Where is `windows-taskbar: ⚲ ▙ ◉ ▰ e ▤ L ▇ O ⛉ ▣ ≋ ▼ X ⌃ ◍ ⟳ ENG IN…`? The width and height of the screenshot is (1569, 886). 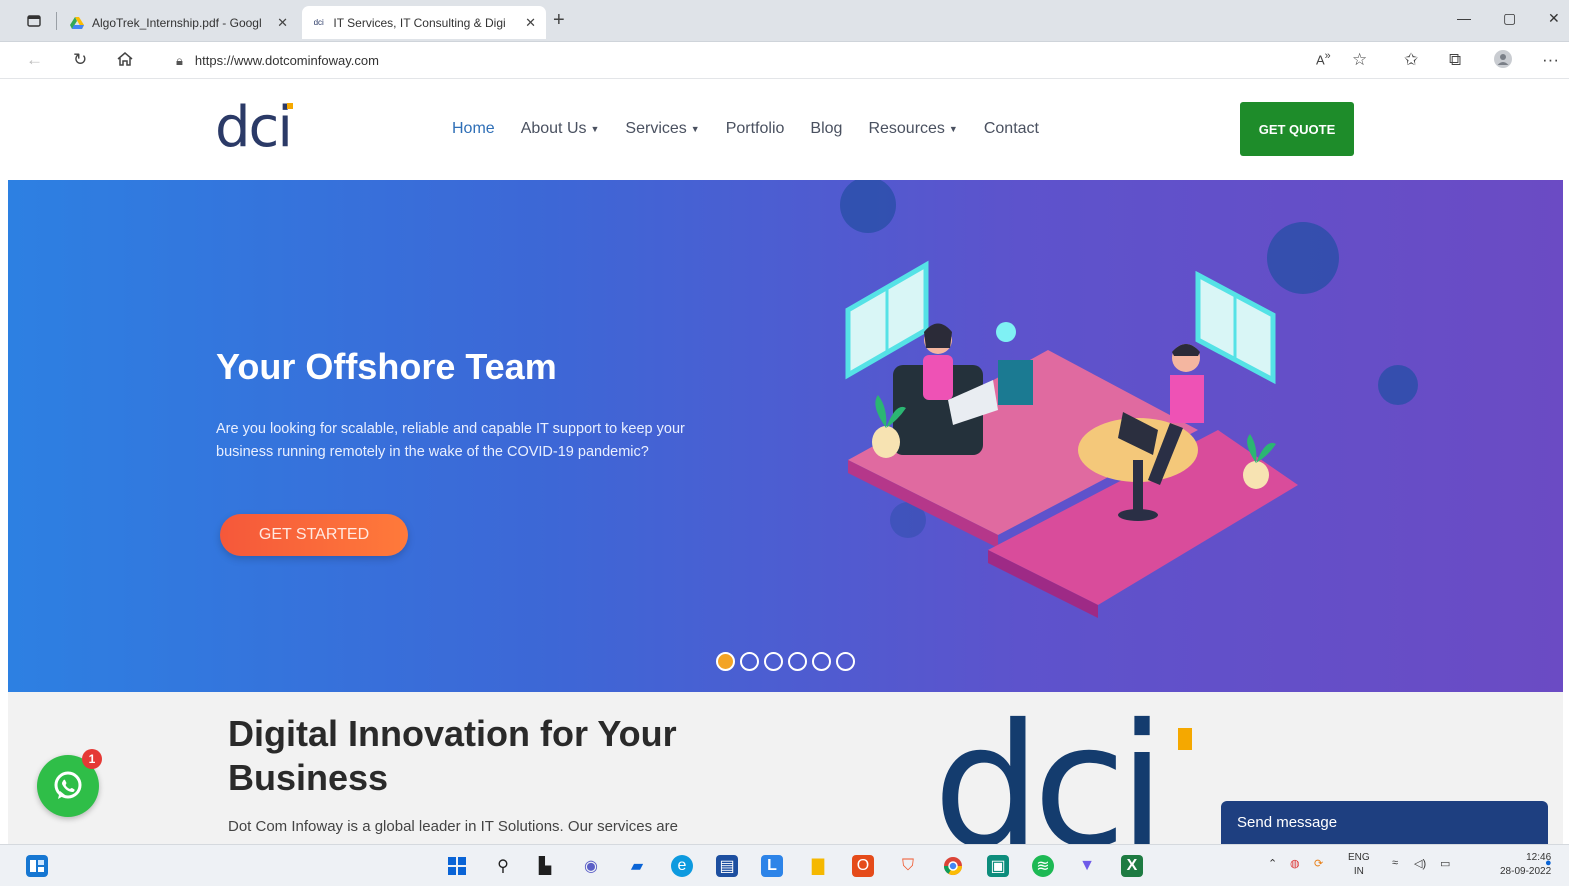 windows-taskbar: ⚲ ▙ ◉ ▰ e ▤ L ▇ O ⛉ ▣ ≋ ▼ X ⌃ ◍ ⟳ ENG IN… is located at coordinates (784, 865).